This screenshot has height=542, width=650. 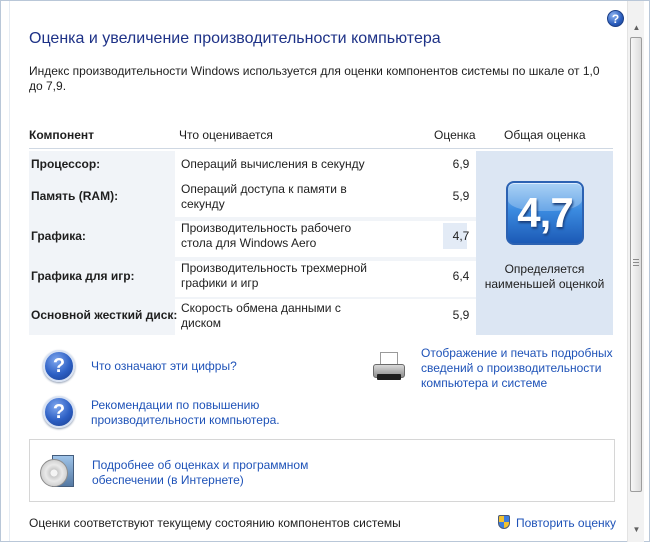 What do you see at coordinates (455, 135) in the screenshot?
I see `header-score: Оценка` at bounding box center [455, 135].